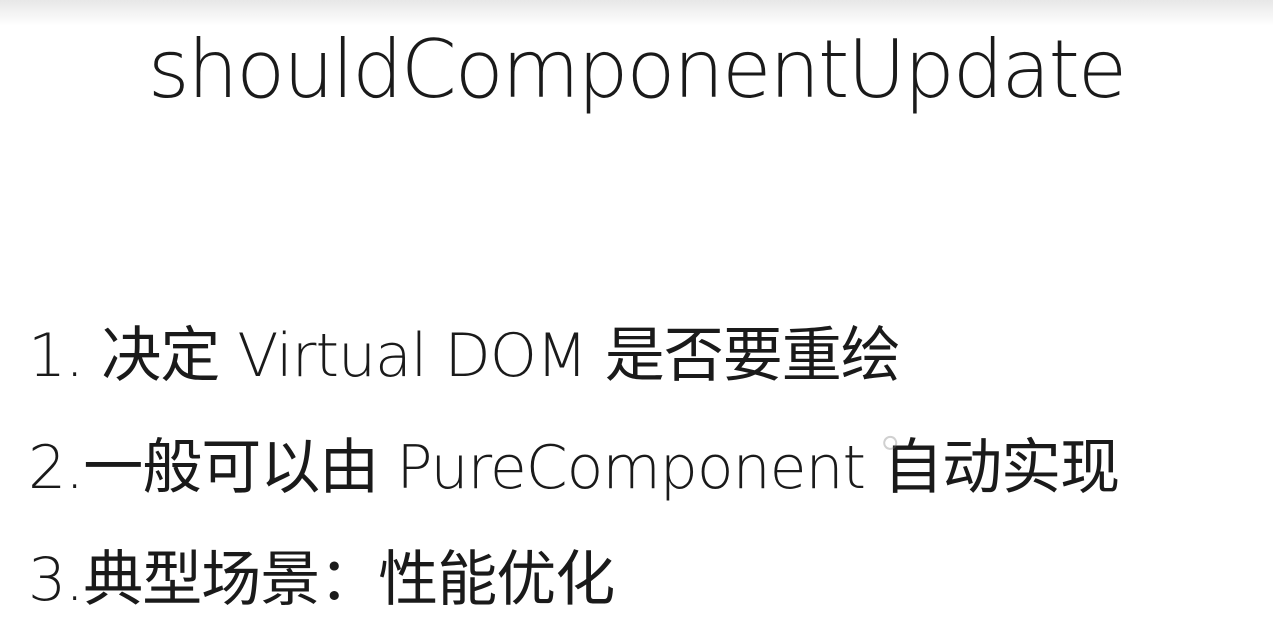  What do you see at coordinates (321, 580) in the screenshot?
I see `bullet-point-3: 3.典型场景：性能优化` at bounding box center [321, 580].